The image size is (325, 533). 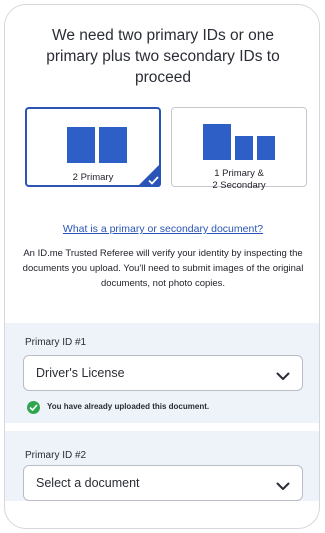 What do you see at coordinates (162, 229) in the screenshot?
I see `primary-secondary-help-link: What is a primary or secondary document?` at bounding box center [162, 229].